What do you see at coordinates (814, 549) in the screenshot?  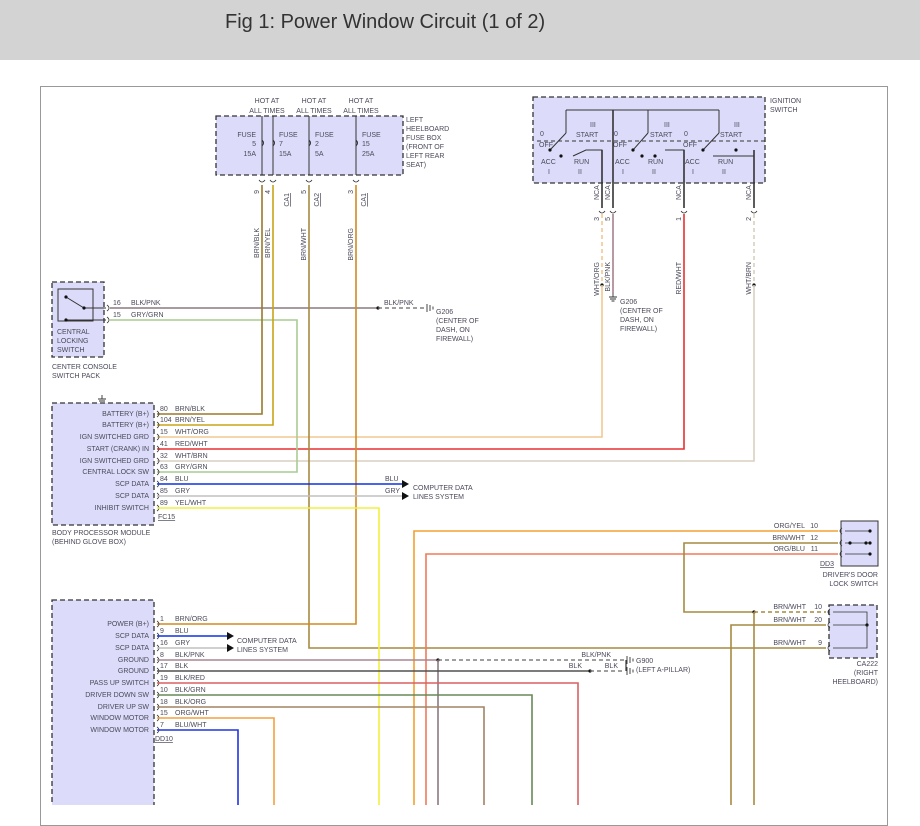 I see `pin-number: 11` at bounding box center [814, 549].